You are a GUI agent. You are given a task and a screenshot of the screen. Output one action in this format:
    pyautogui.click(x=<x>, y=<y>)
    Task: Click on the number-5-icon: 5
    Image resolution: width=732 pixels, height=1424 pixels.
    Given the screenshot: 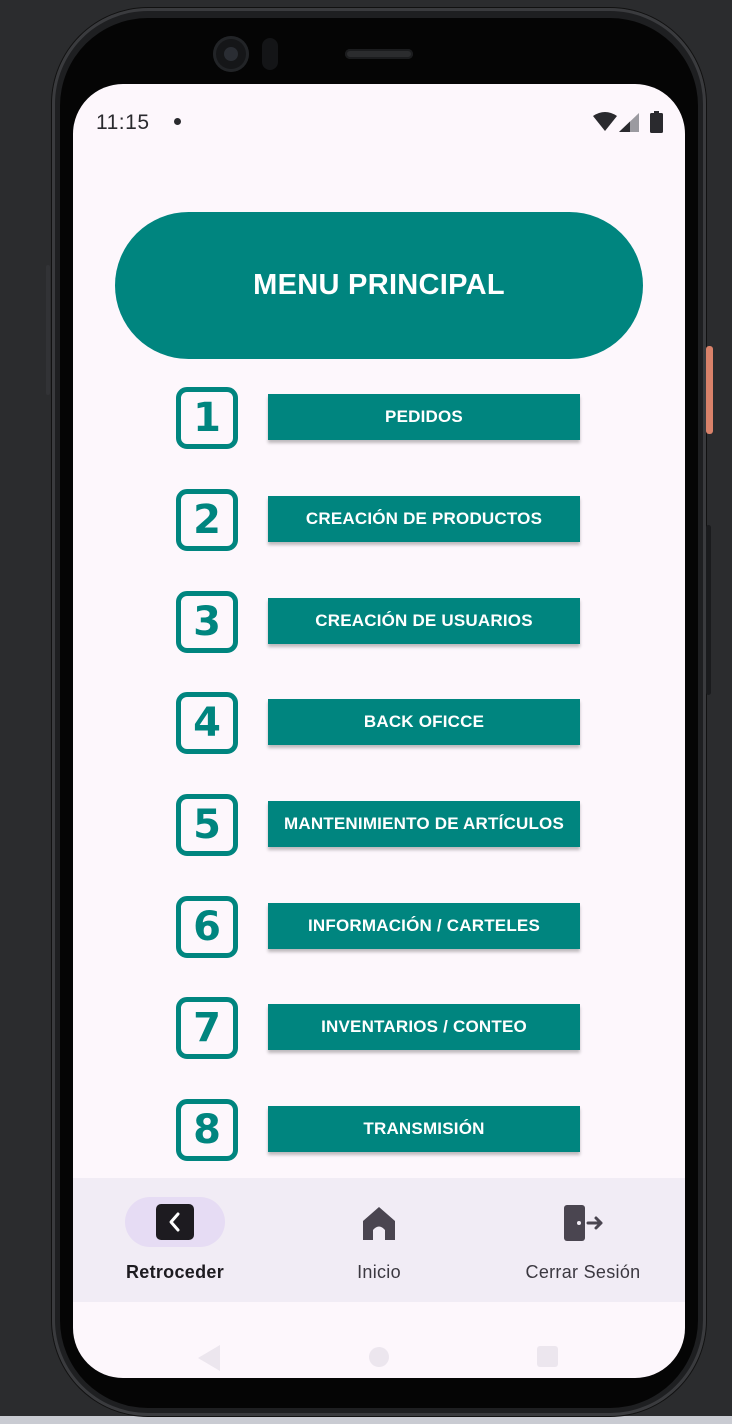 What is the action you would take?
    pyautogui.click(x=207, y=825)
    